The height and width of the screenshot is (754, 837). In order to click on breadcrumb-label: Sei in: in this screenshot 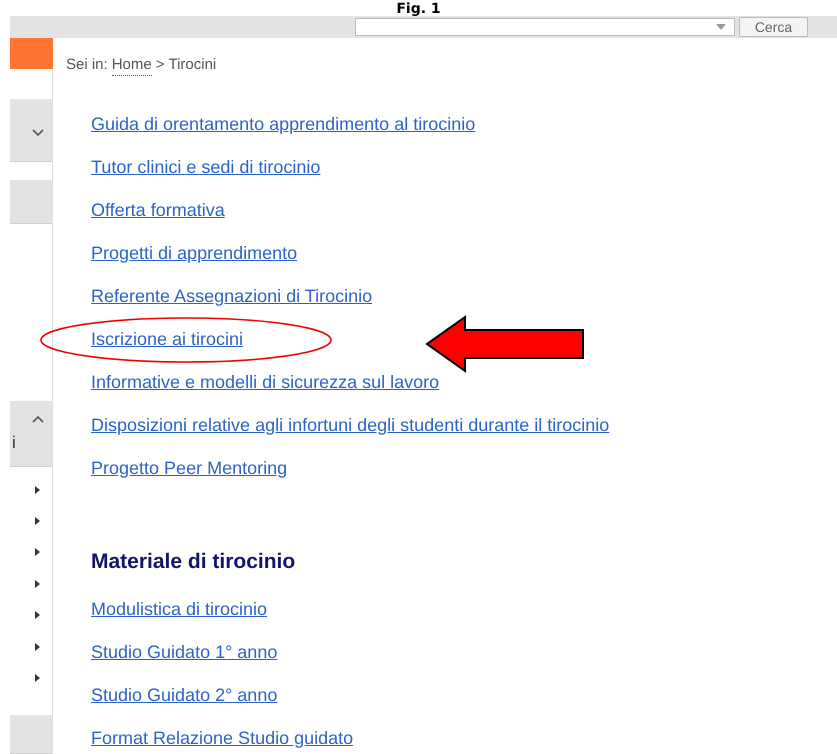, I will do `click(87, 65)`.